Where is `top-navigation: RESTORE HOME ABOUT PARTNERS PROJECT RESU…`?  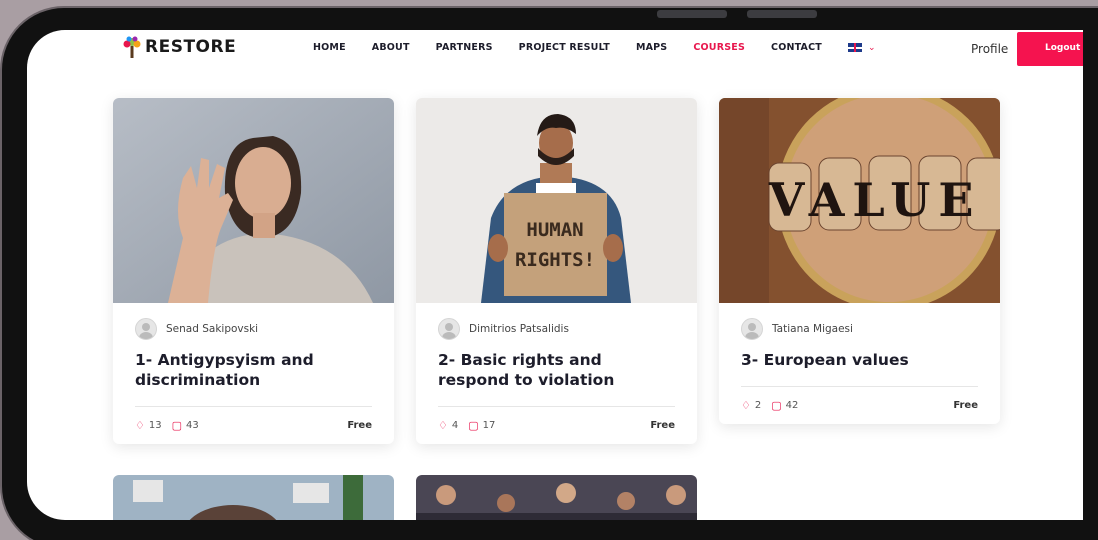
top-navigation: RESTORE HOME ABOUT PARTNERS PROJECT RESU… is located at coordinates (555, 50).